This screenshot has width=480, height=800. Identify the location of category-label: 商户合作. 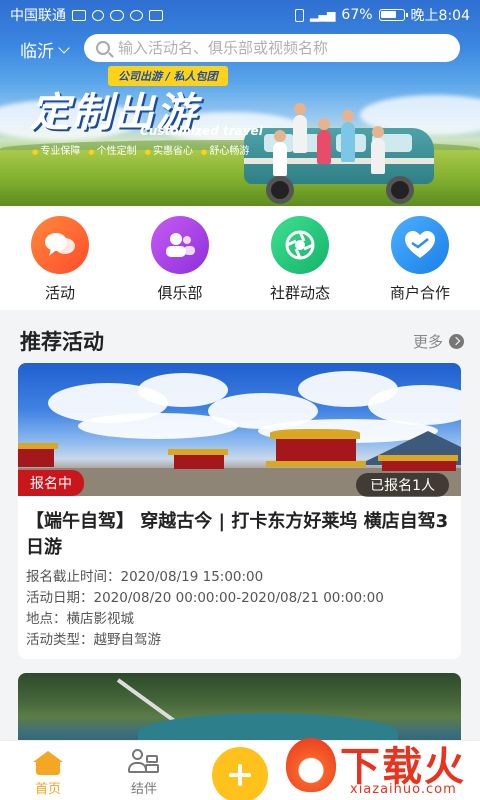
(419, 293).